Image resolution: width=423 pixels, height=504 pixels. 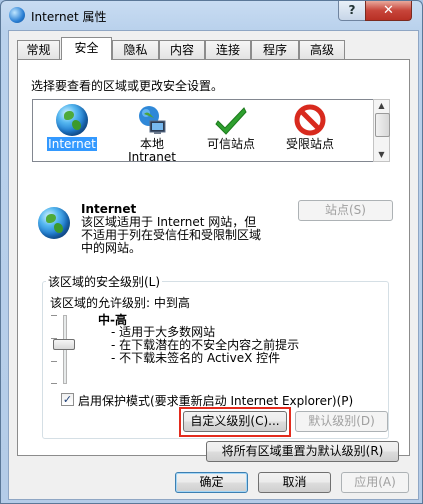 What do you see at coordinates (67, 399) in the screenshot?
I see `protected-mode-checkbox: ✓` at bounding box center [67, 399].